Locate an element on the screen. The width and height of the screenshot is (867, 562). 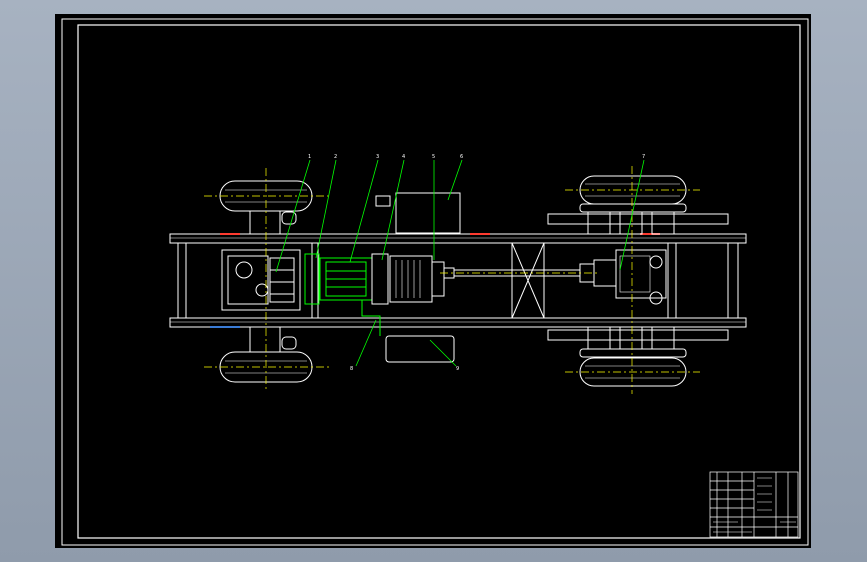
balloon-1: 1 is located at coordinates (309, 157).